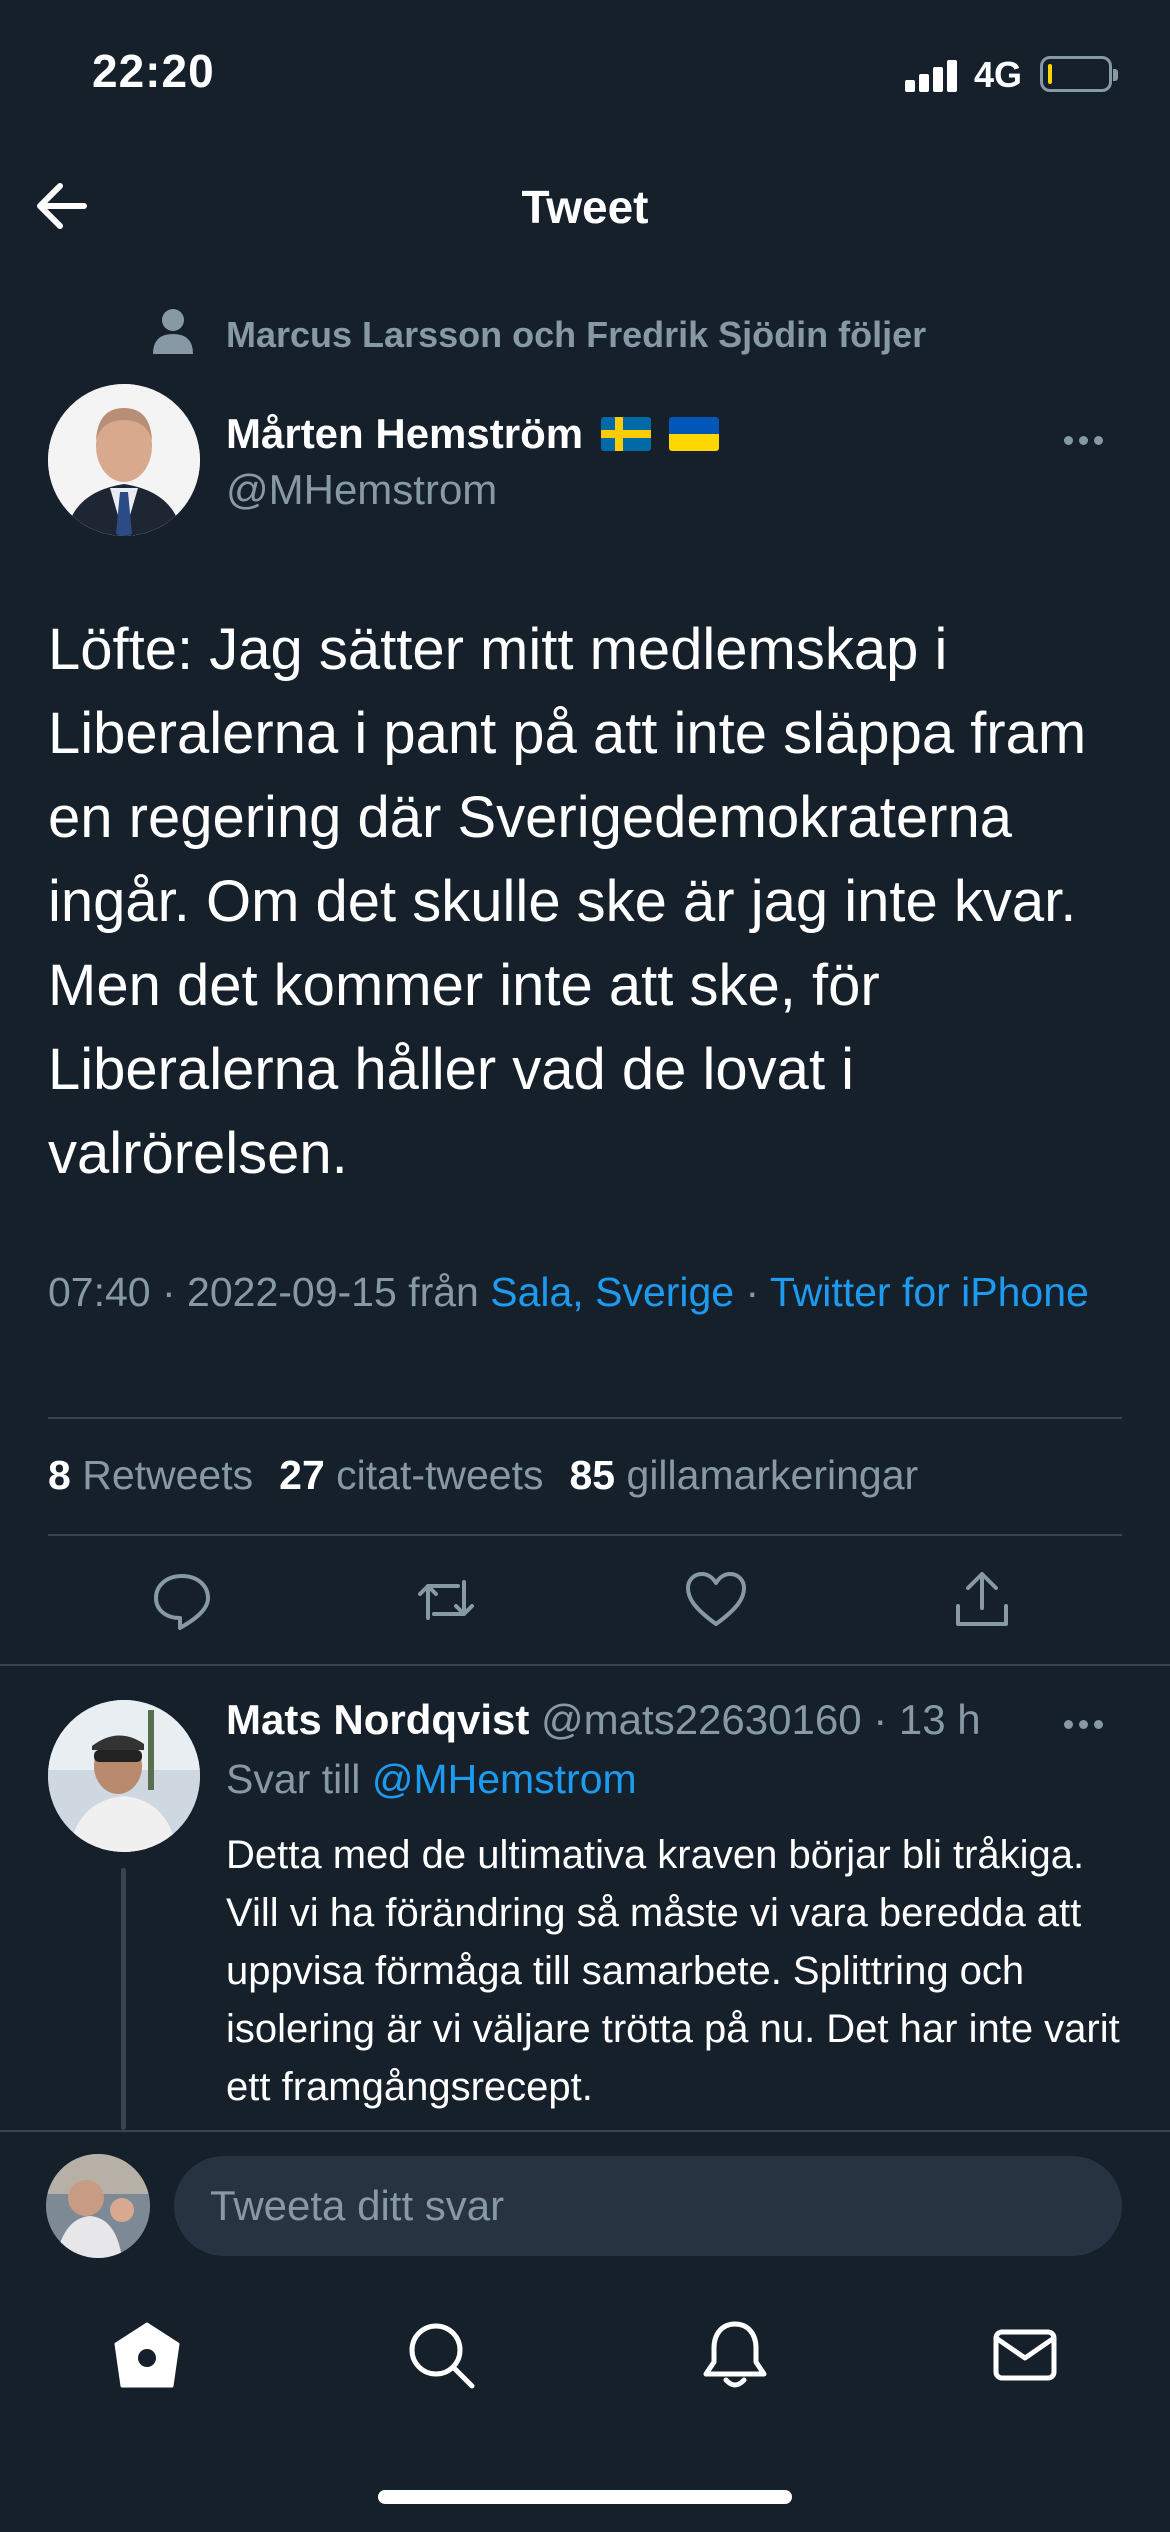  Describe the element at coordinates (744, 1475) in the screenshot. I see `likes-stat: 85 gillamarkeringar` at that location.